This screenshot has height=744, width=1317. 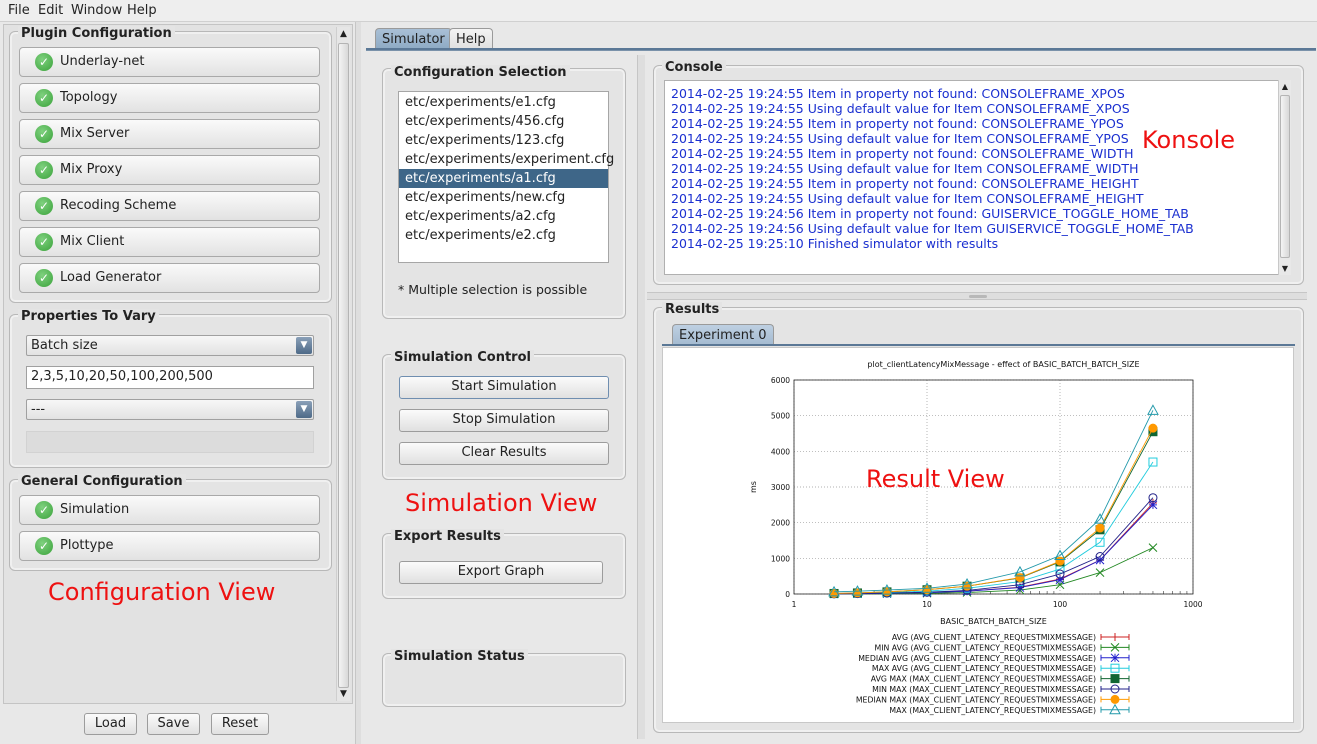 I want to click on results-tab-underline, so click(x=978, y=345).